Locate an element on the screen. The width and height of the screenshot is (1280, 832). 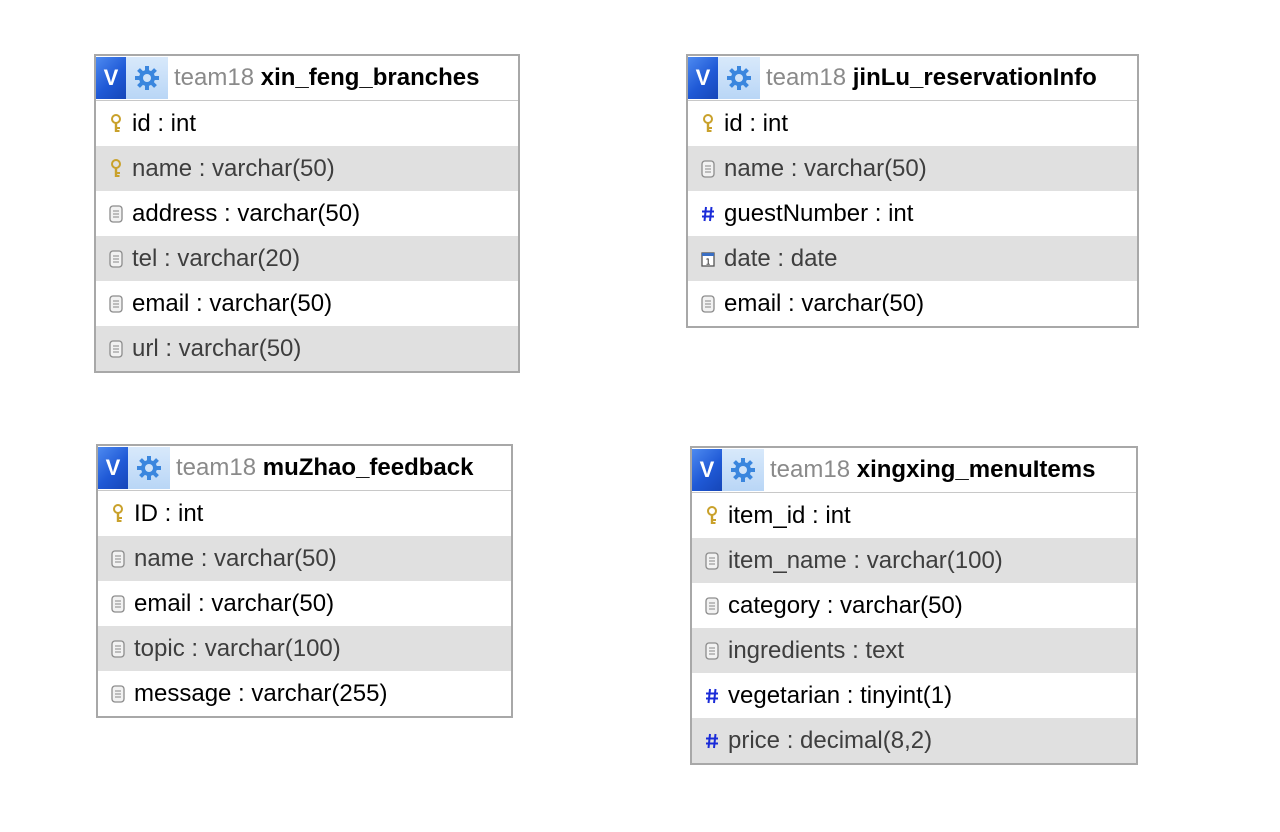
column-label: item_name : varchar(100) is located at coordinates (865, 560).